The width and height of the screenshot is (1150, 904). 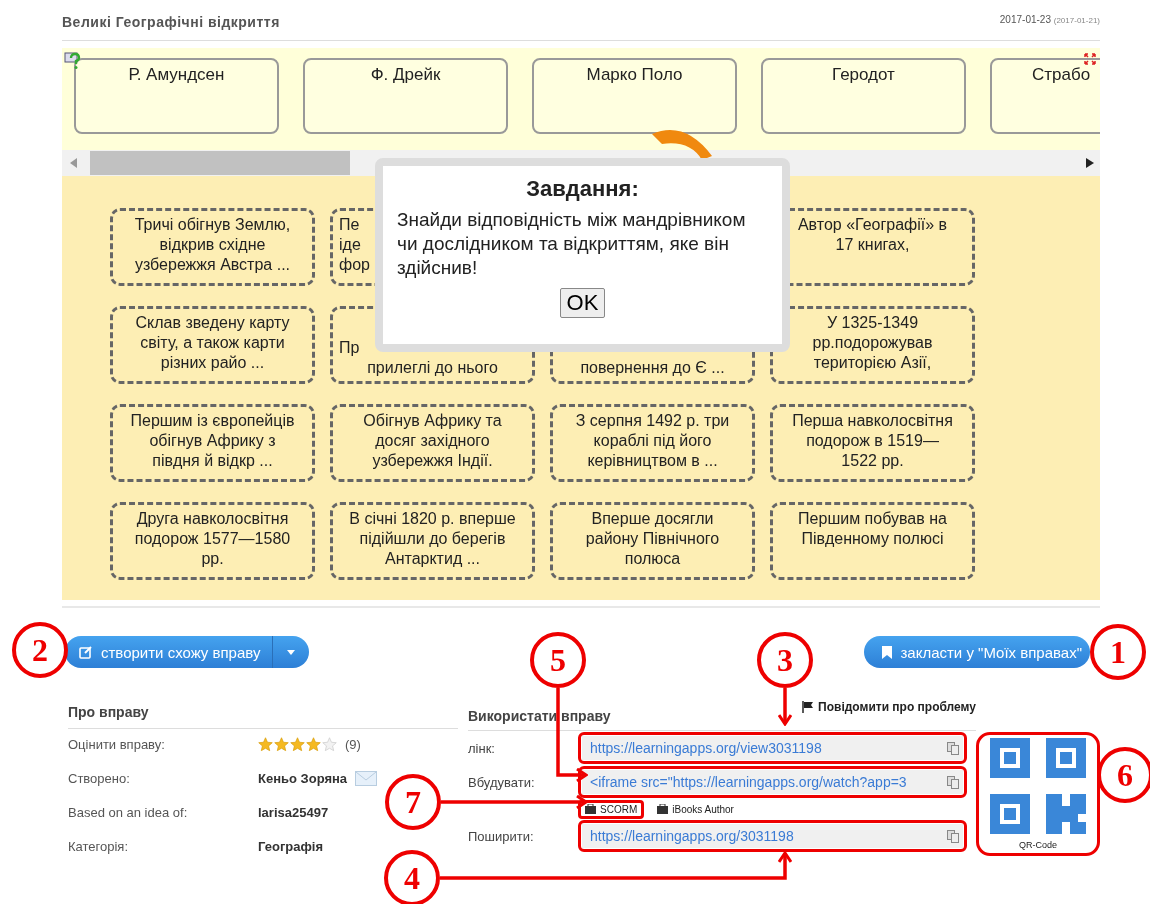 What do you see at coordinates (582, 303) in the screenshot?
I see `ok-button: OK` at bounding box center [582, 303].